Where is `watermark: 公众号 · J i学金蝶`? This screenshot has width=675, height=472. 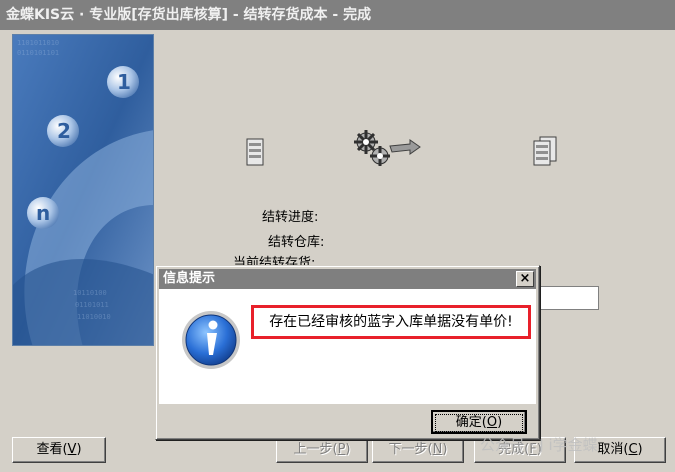 watermark: 公众号 · J i学金蝶 is located at coordinates (539, 445).